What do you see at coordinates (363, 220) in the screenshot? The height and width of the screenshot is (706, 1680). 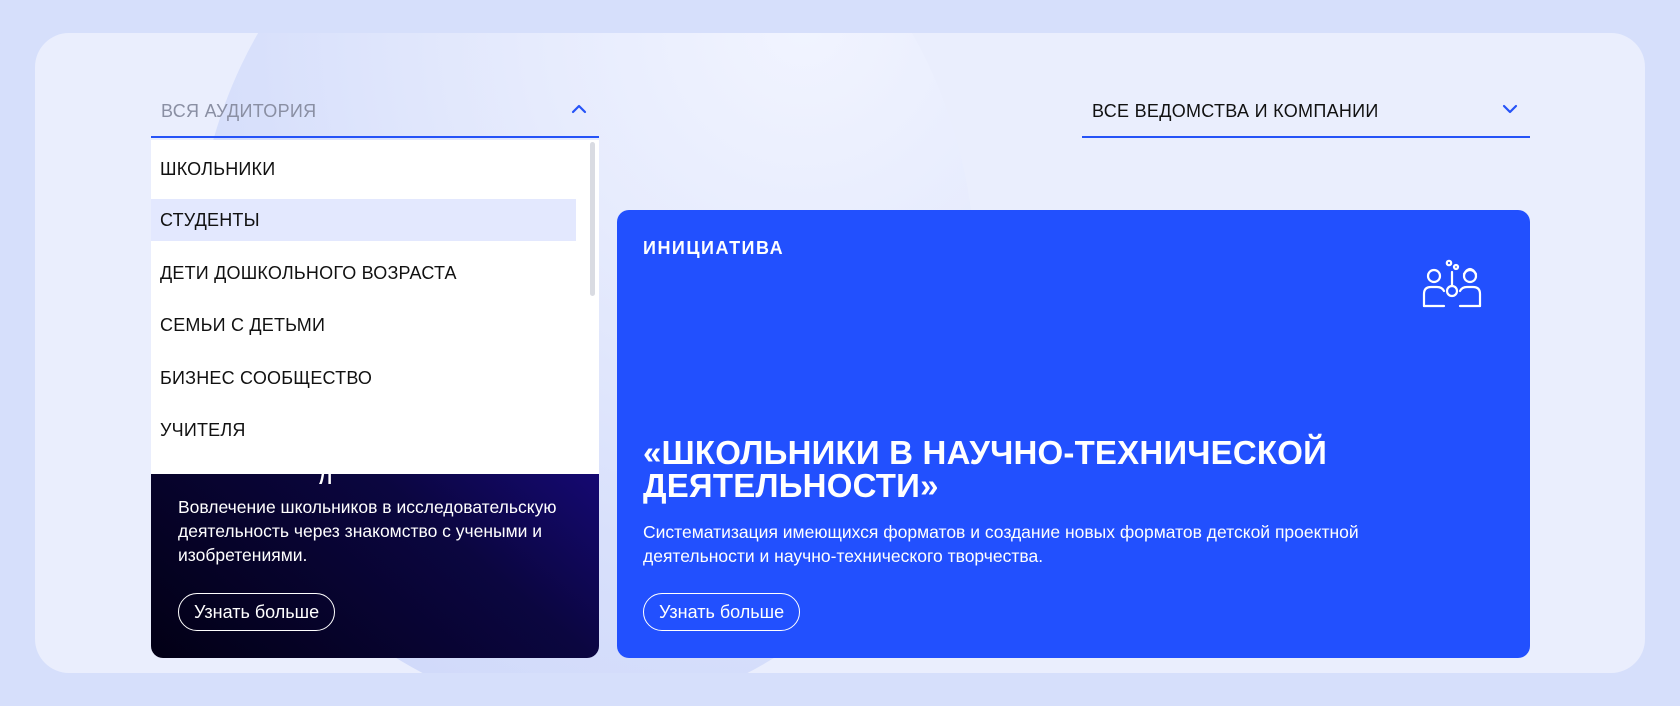 I see `dropdown-option-selected: СТУДЕНТЫ` at bounding box center [363, 220].